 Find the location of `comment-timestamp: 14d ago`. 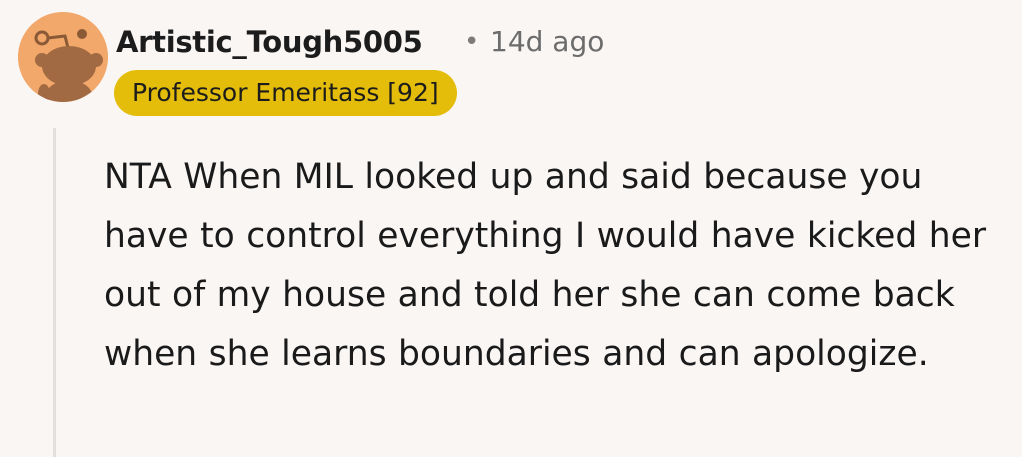

comment-timestamp: 14d ago is located at coordinates (547, 42).